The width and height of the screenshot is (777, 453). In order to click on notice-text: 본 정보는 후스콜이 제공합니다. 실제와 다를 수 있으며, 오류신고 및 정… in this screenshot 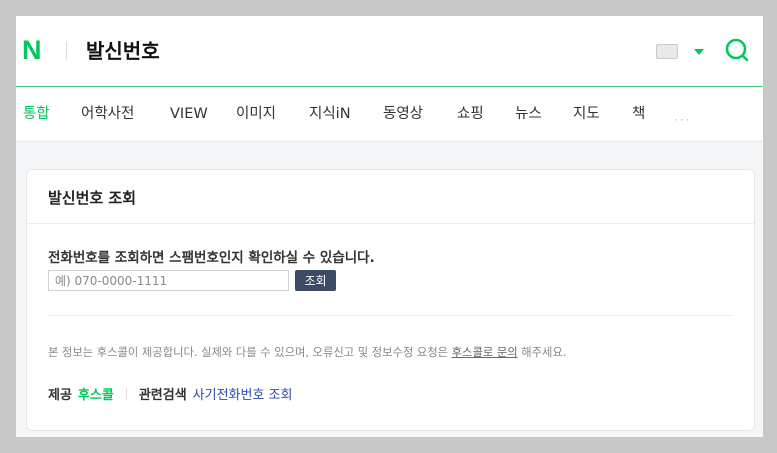, I will do `click(250, 352)`.